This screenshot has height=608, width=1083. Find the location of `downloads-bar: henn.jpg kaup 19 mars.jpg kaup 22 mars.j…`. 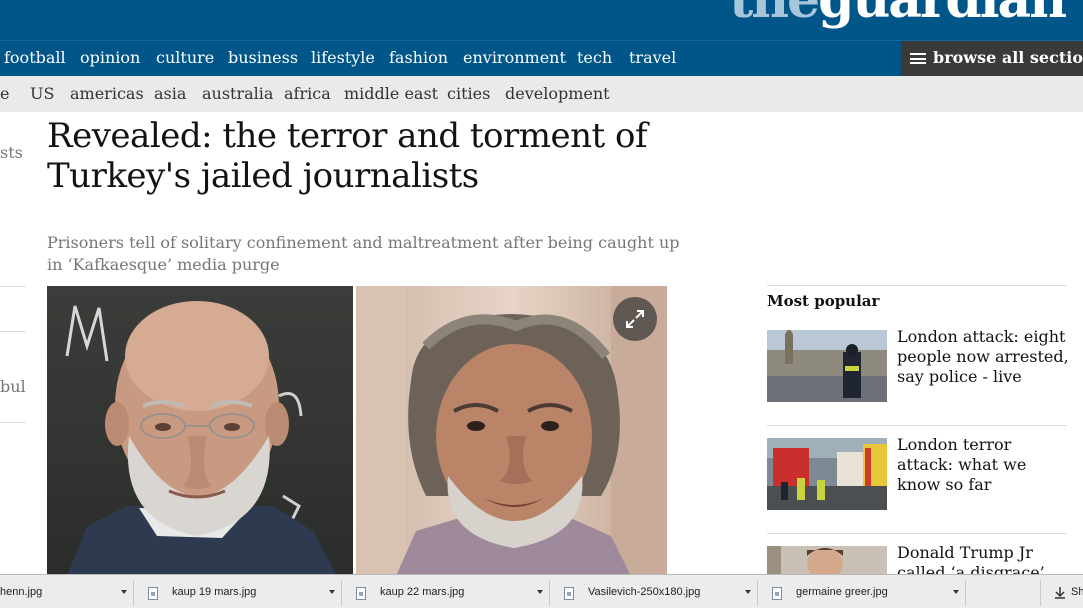

downloads-bar: henn.jpg kaup 19 mars.jpg kaup 22 mars.j… is located at coordinates (541, 591).